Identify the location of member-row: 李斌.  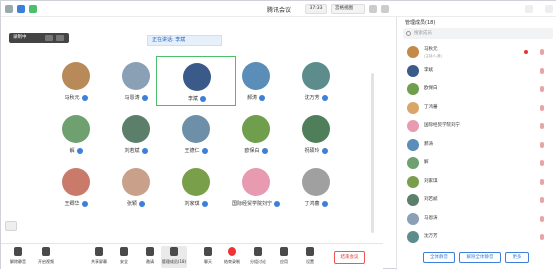
(476, 71).